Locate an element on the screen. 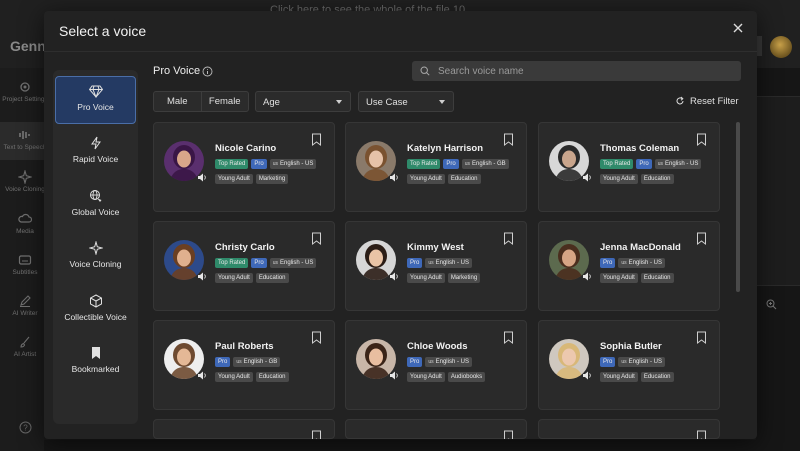  reset-filter-button: Reset Filter is located at coordinates (707, 101).